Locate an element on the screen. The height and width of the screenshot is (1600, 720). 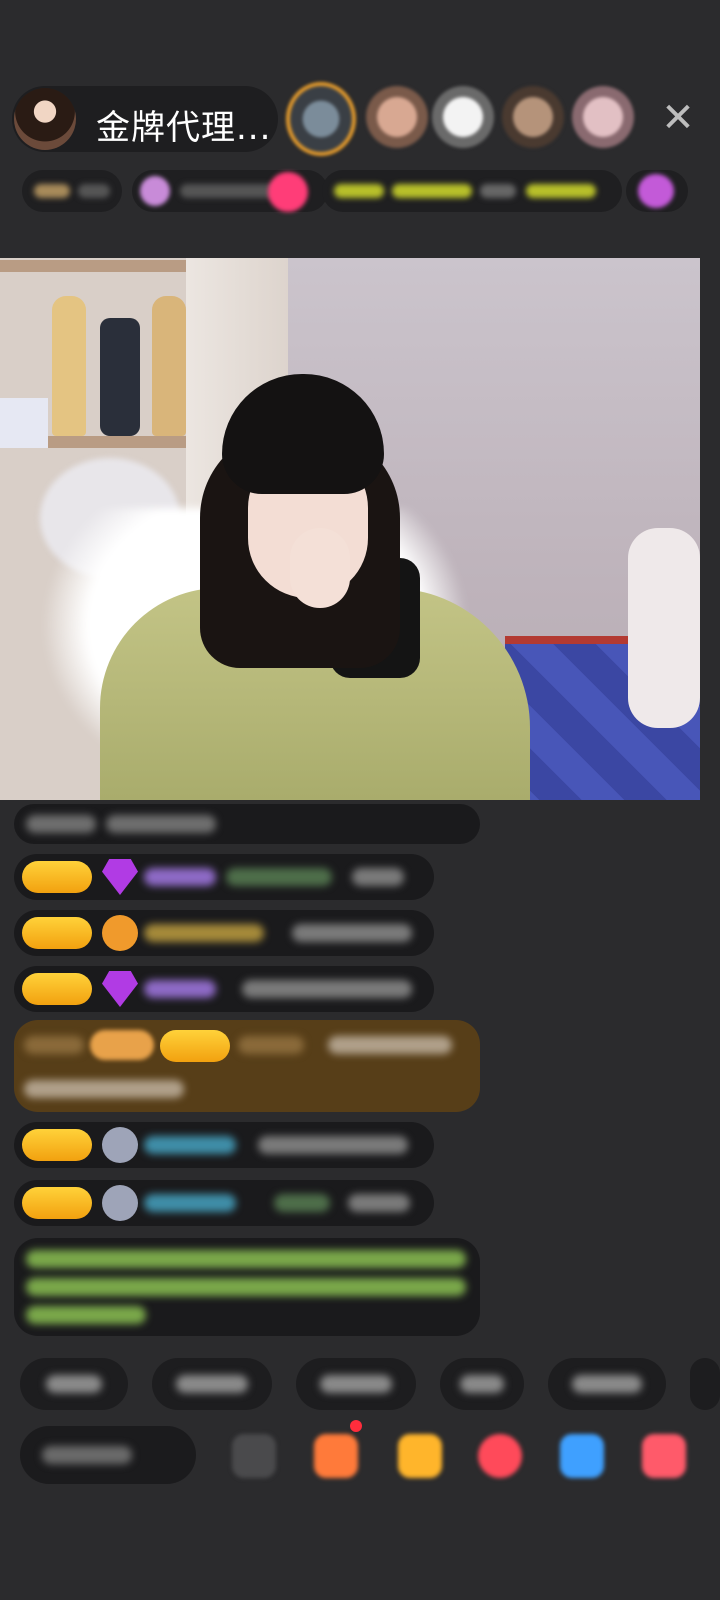
gift-chip is located at coordinates (657, 191).